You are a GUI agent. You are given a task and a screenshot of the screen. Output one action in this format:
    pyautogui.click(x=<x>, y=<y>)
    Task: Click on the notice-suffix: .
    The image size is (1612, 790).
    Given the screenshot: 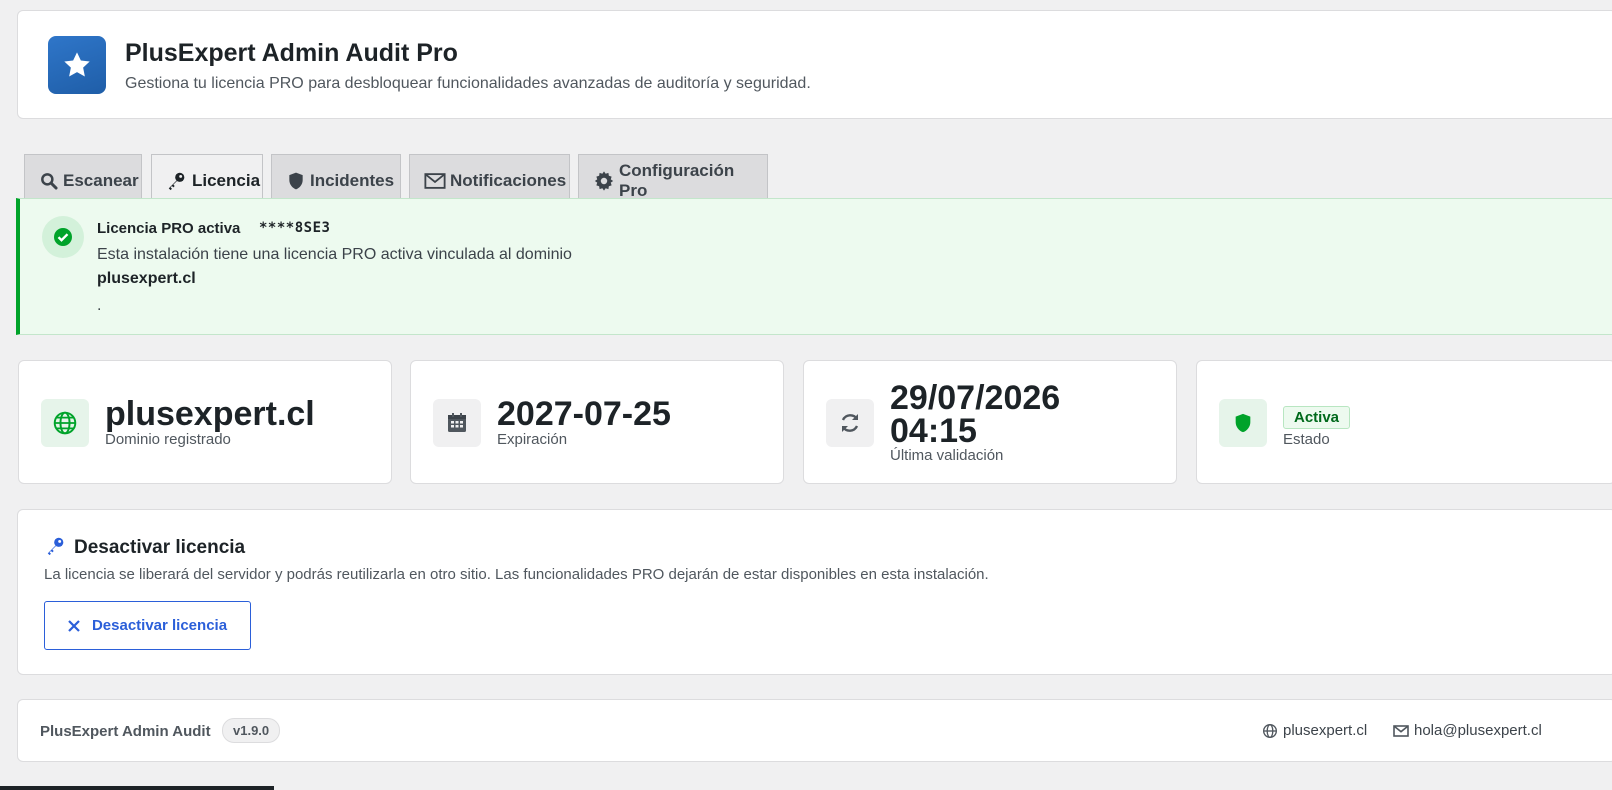 What is the action you would take?
    pyautogui.click(x=99, y=305)
    